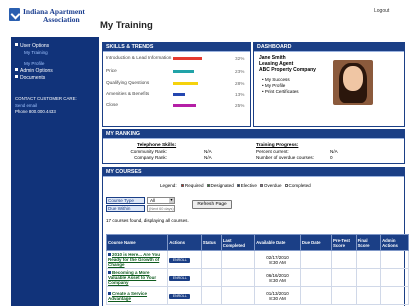 The image size is (409, 306). I want to click on courses-title: MY COURSES, so click(253, 172).